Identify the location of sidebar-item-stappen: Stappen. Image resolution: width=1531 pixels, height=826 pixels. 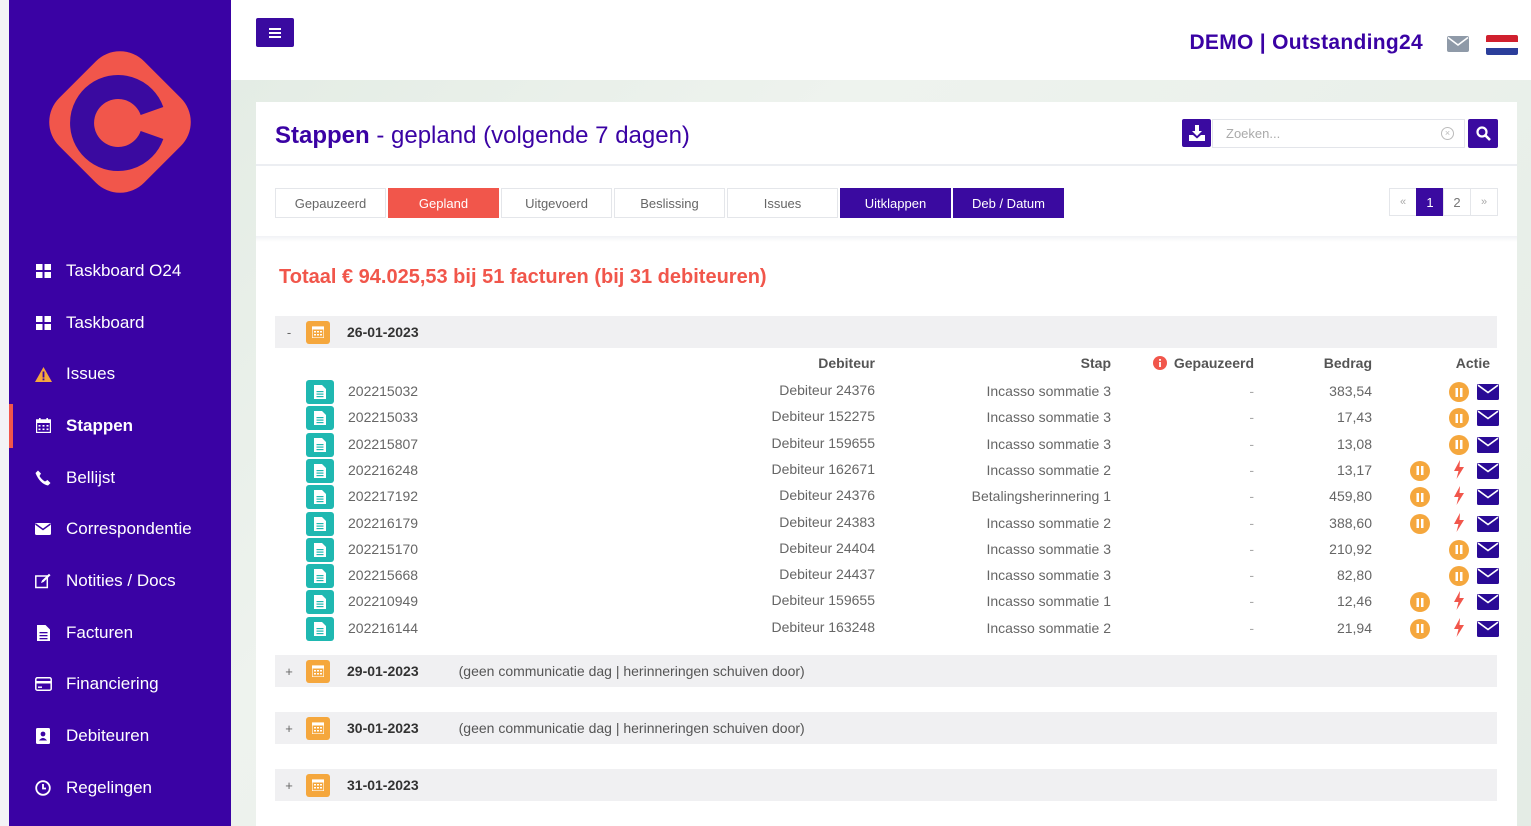
(120, 426).